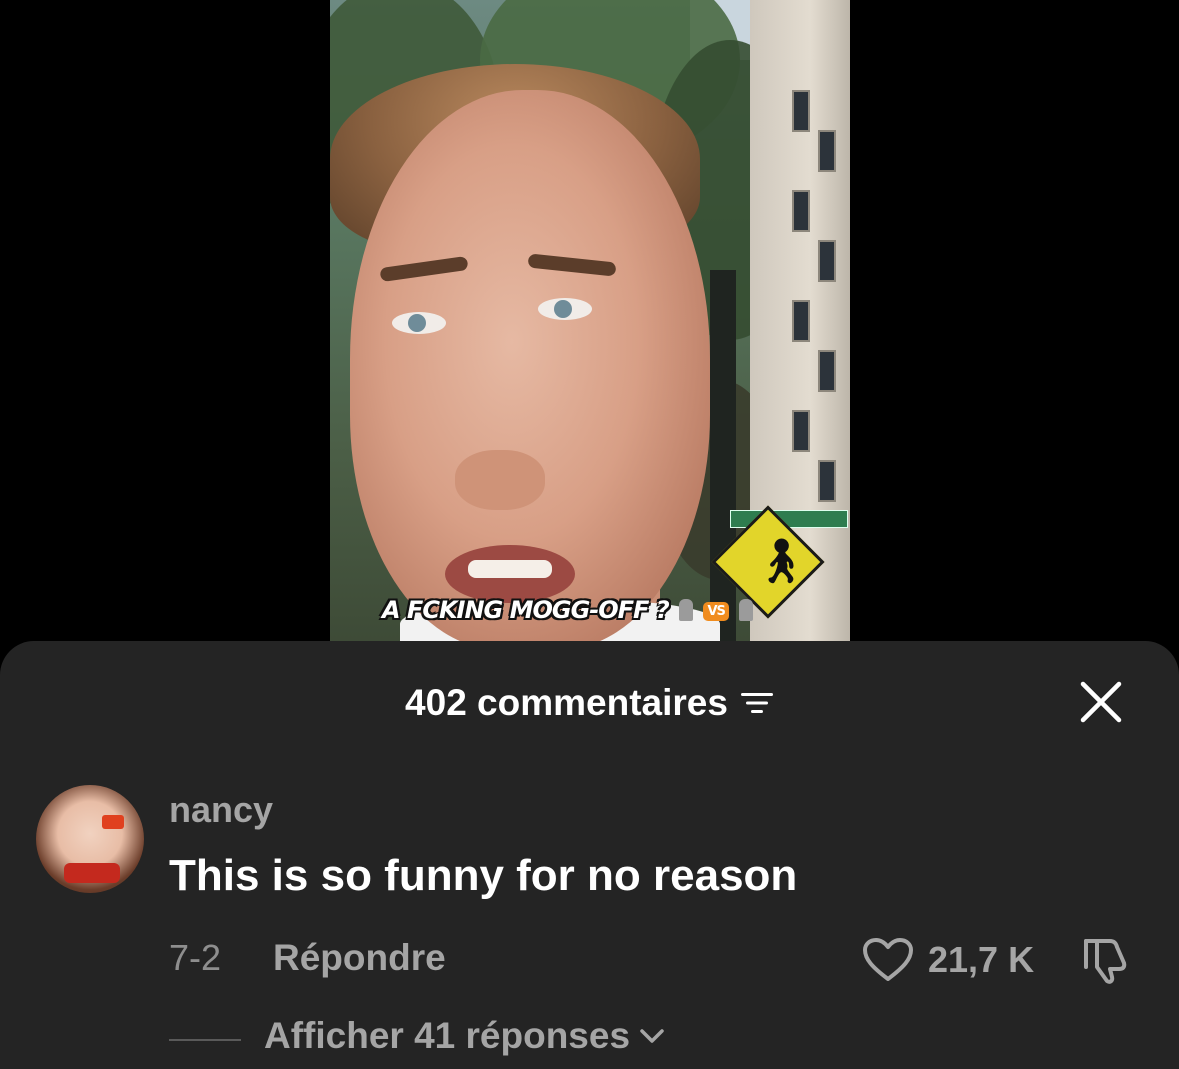  I want to click on close-icon, so click(1101, 702).